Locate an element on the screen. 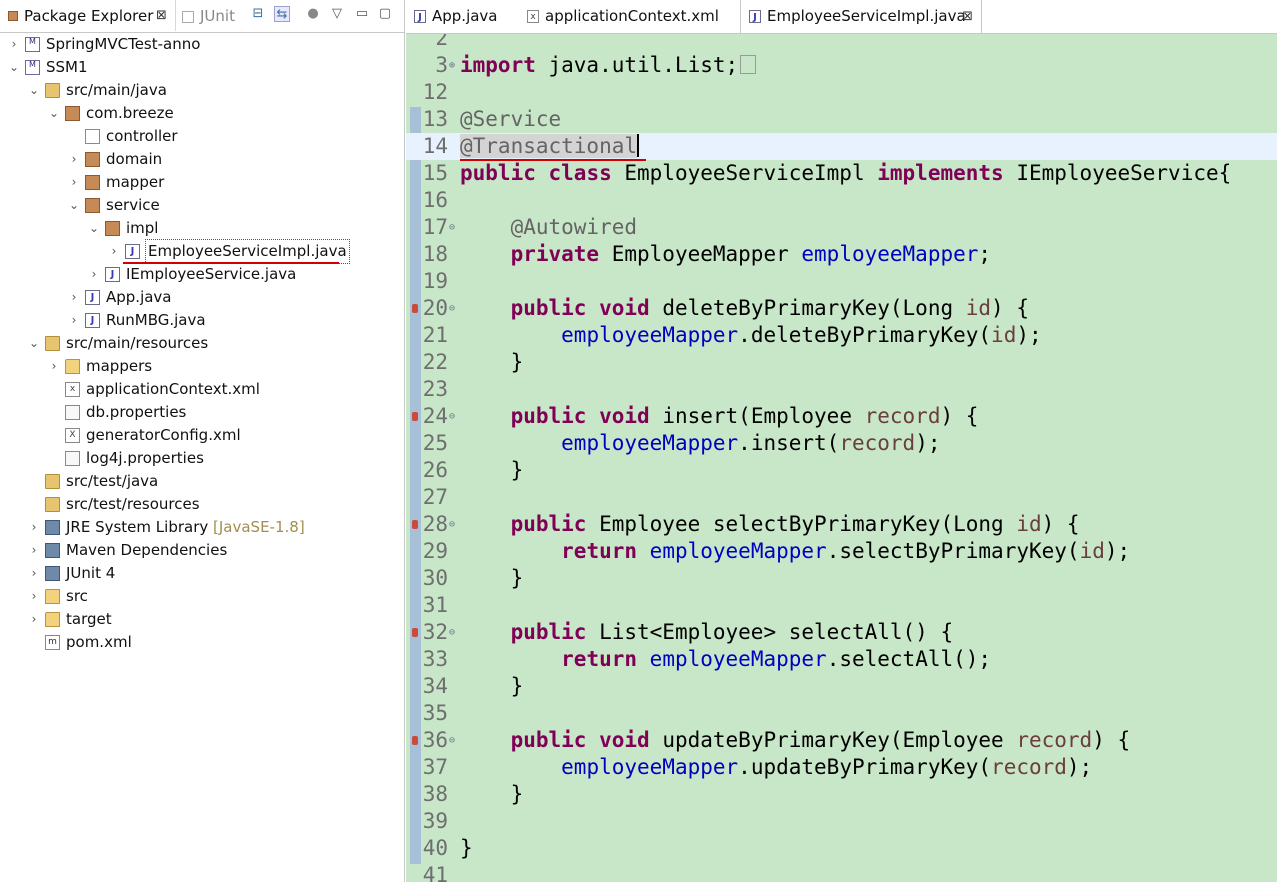 This screenshot has width=1277, height=882. tree-item: src/test/resources is located at coordinates (202, 504).